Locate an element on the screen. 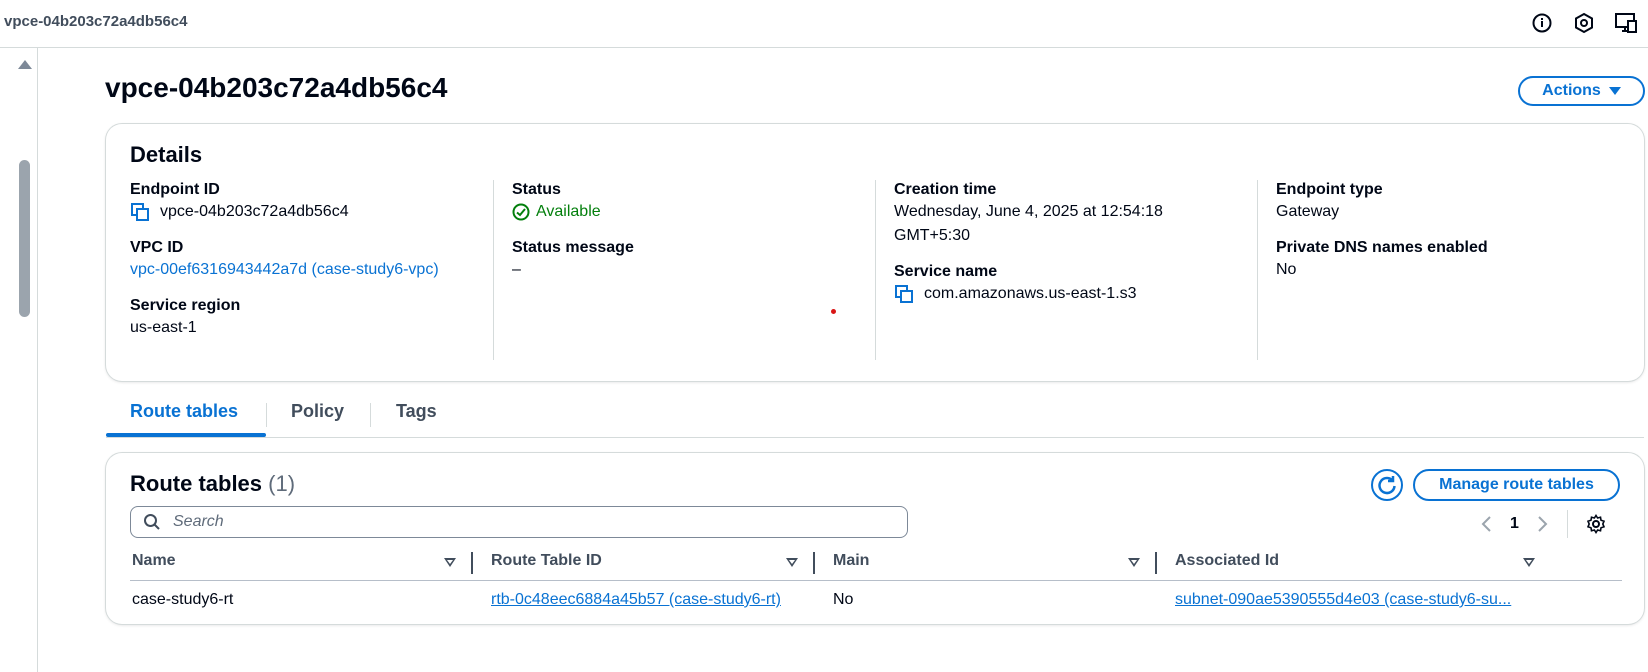 This screenshot has width=1648, height=672. route-tables-heading: Route tables is located at coordinates (196, 483).